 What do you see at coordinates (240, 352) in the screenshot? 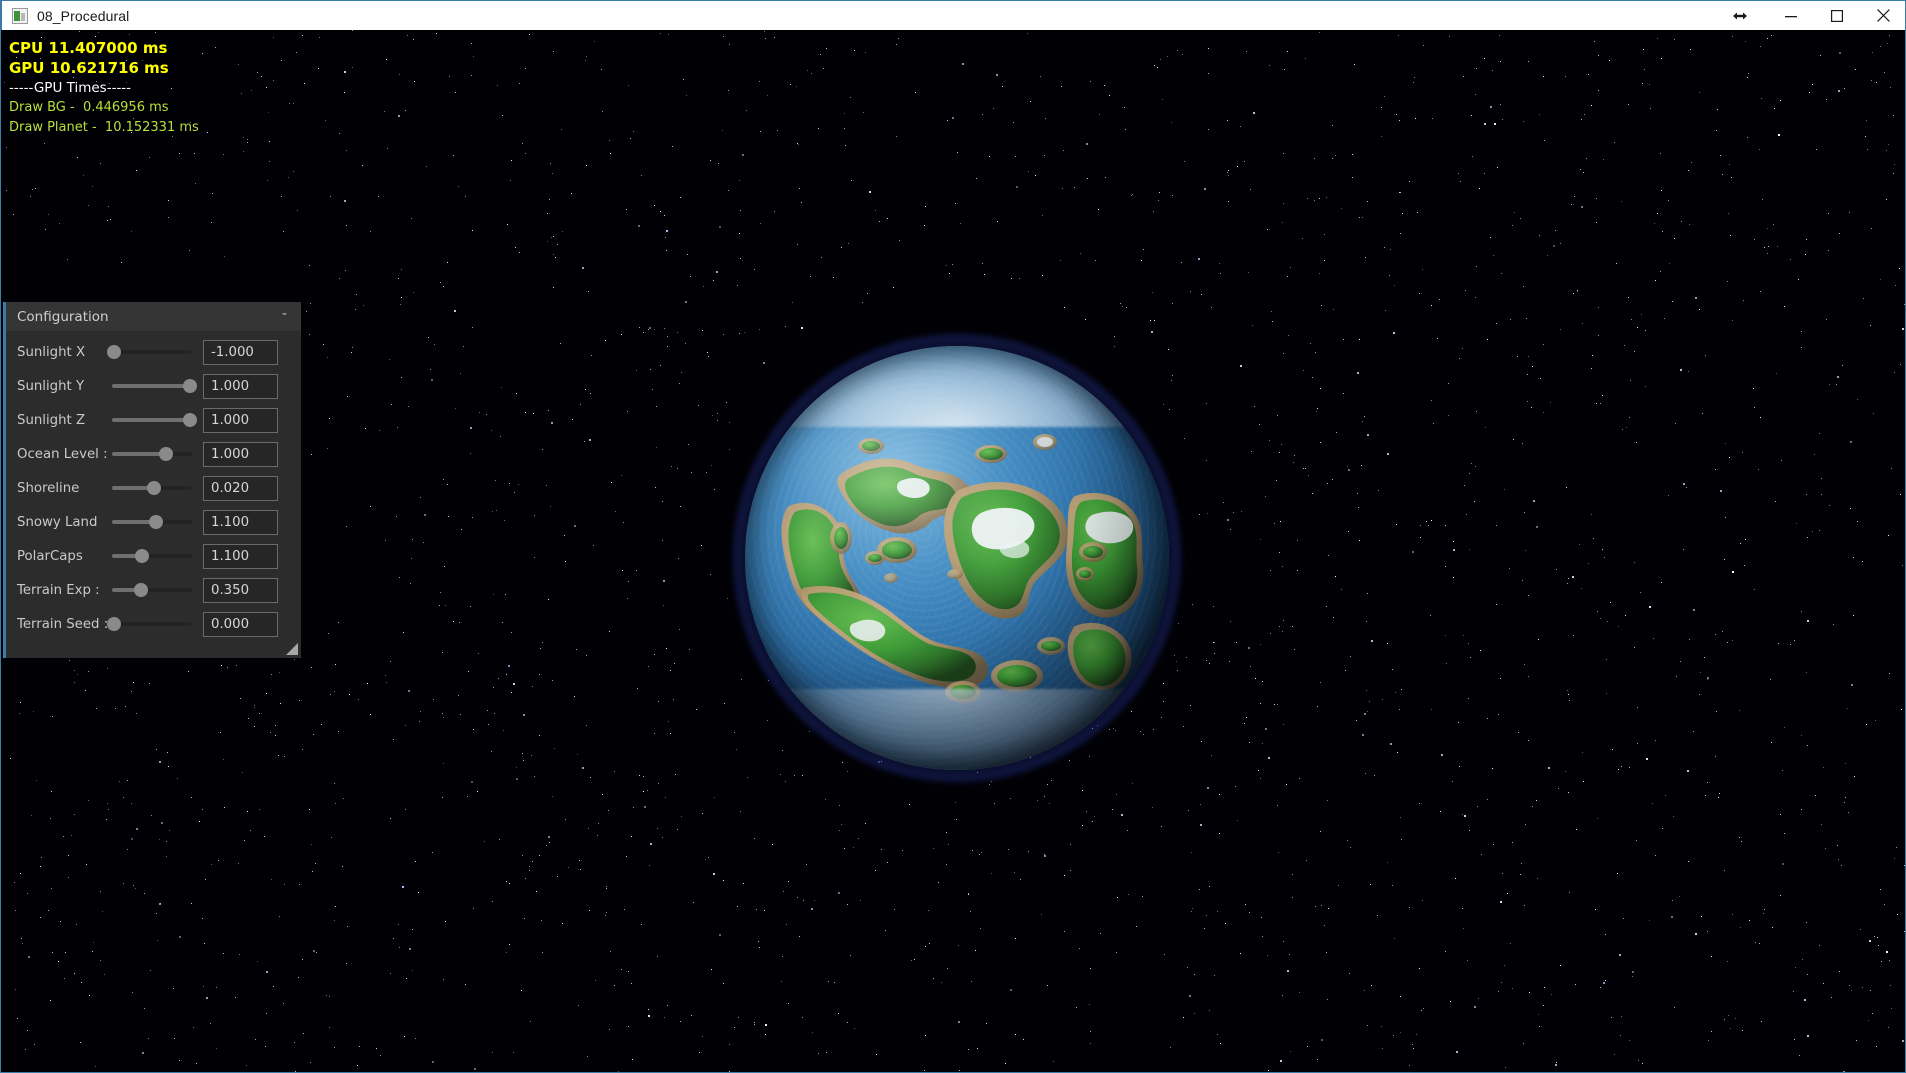
I see `config-value-field: -1.000` at bounding box center [240, 352].